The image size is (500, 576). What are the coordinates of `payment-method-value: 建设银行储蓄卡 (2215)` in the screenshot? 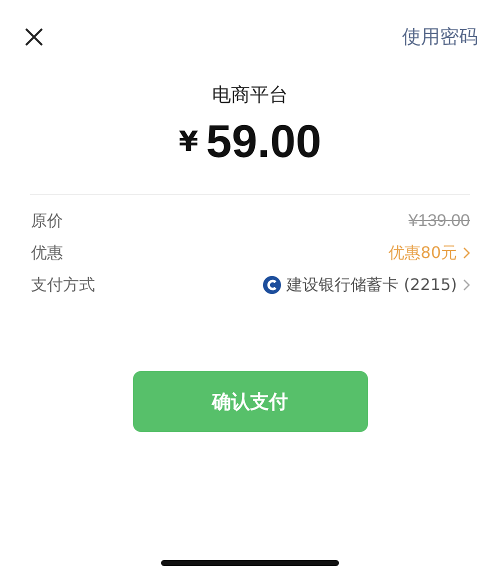 It's located at (371, 285).